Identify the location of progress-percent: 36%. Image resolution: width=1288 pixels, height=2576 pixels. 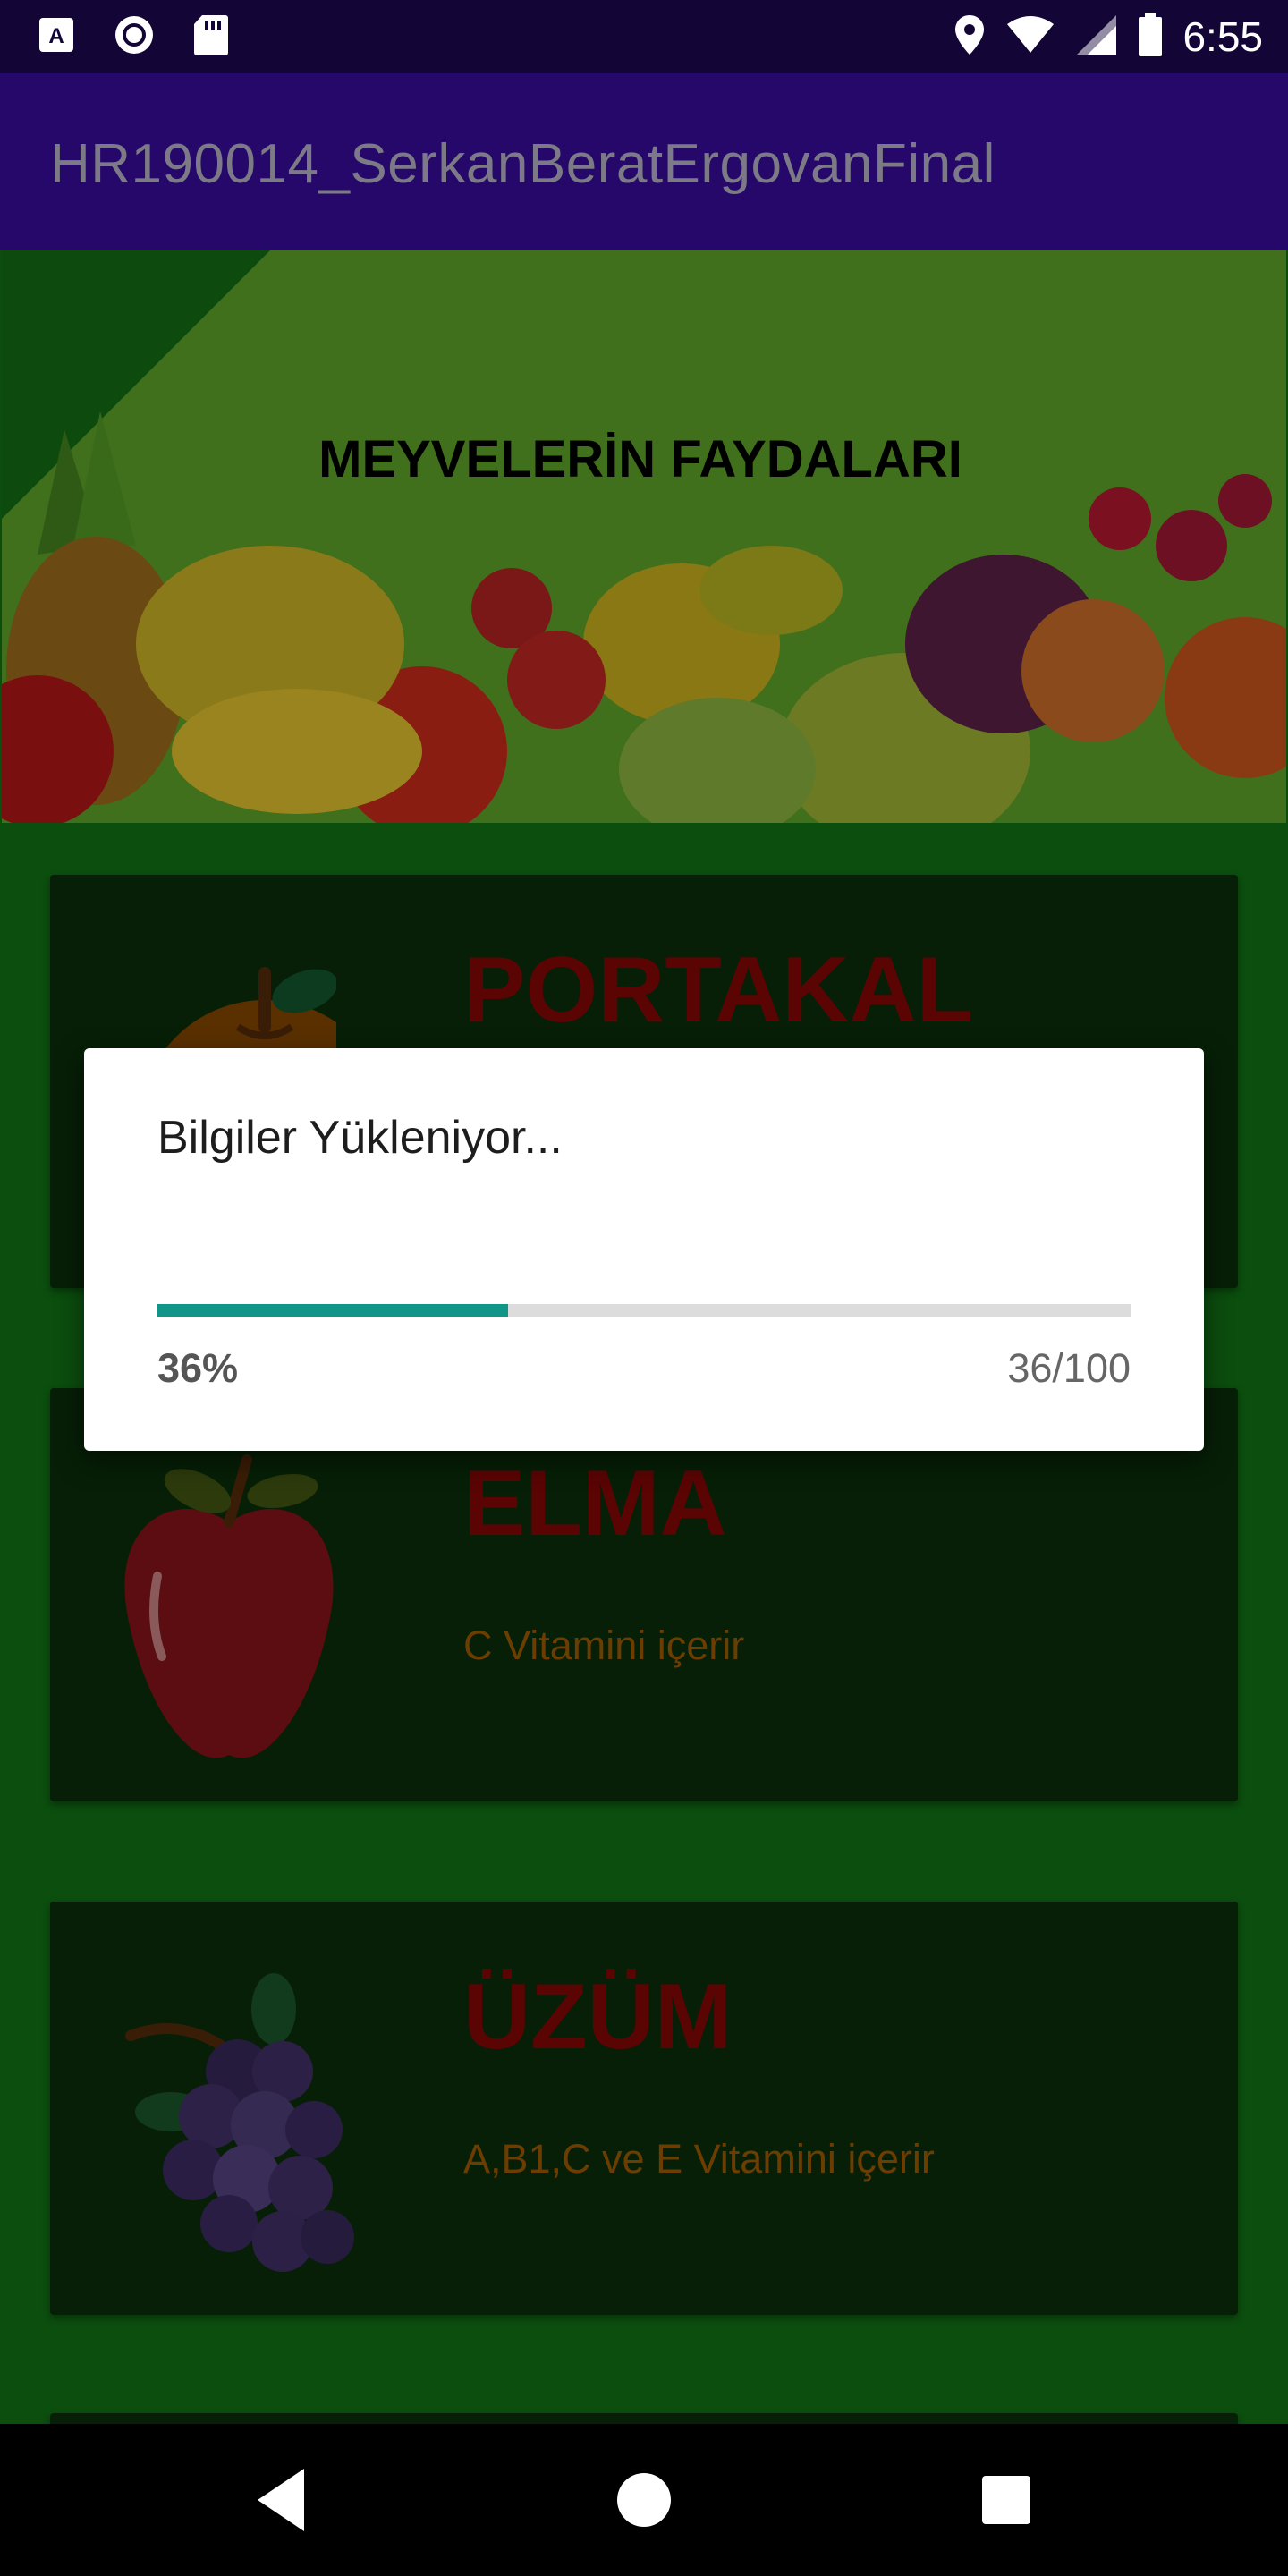
(198, 1368).